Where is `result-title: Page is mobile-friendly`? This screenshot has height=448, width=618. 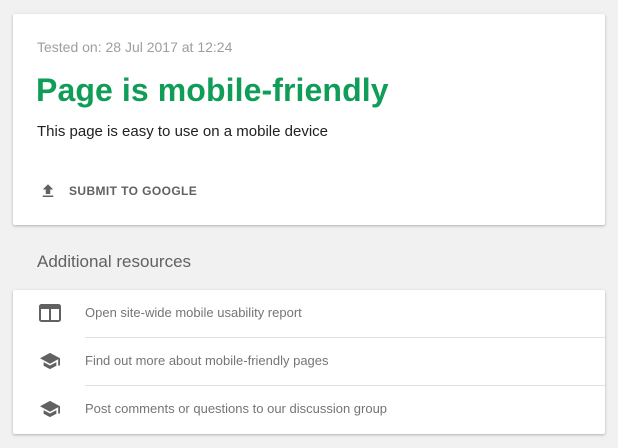 result-title: Page is mobile-friendly is located at coordinates (212, 90).